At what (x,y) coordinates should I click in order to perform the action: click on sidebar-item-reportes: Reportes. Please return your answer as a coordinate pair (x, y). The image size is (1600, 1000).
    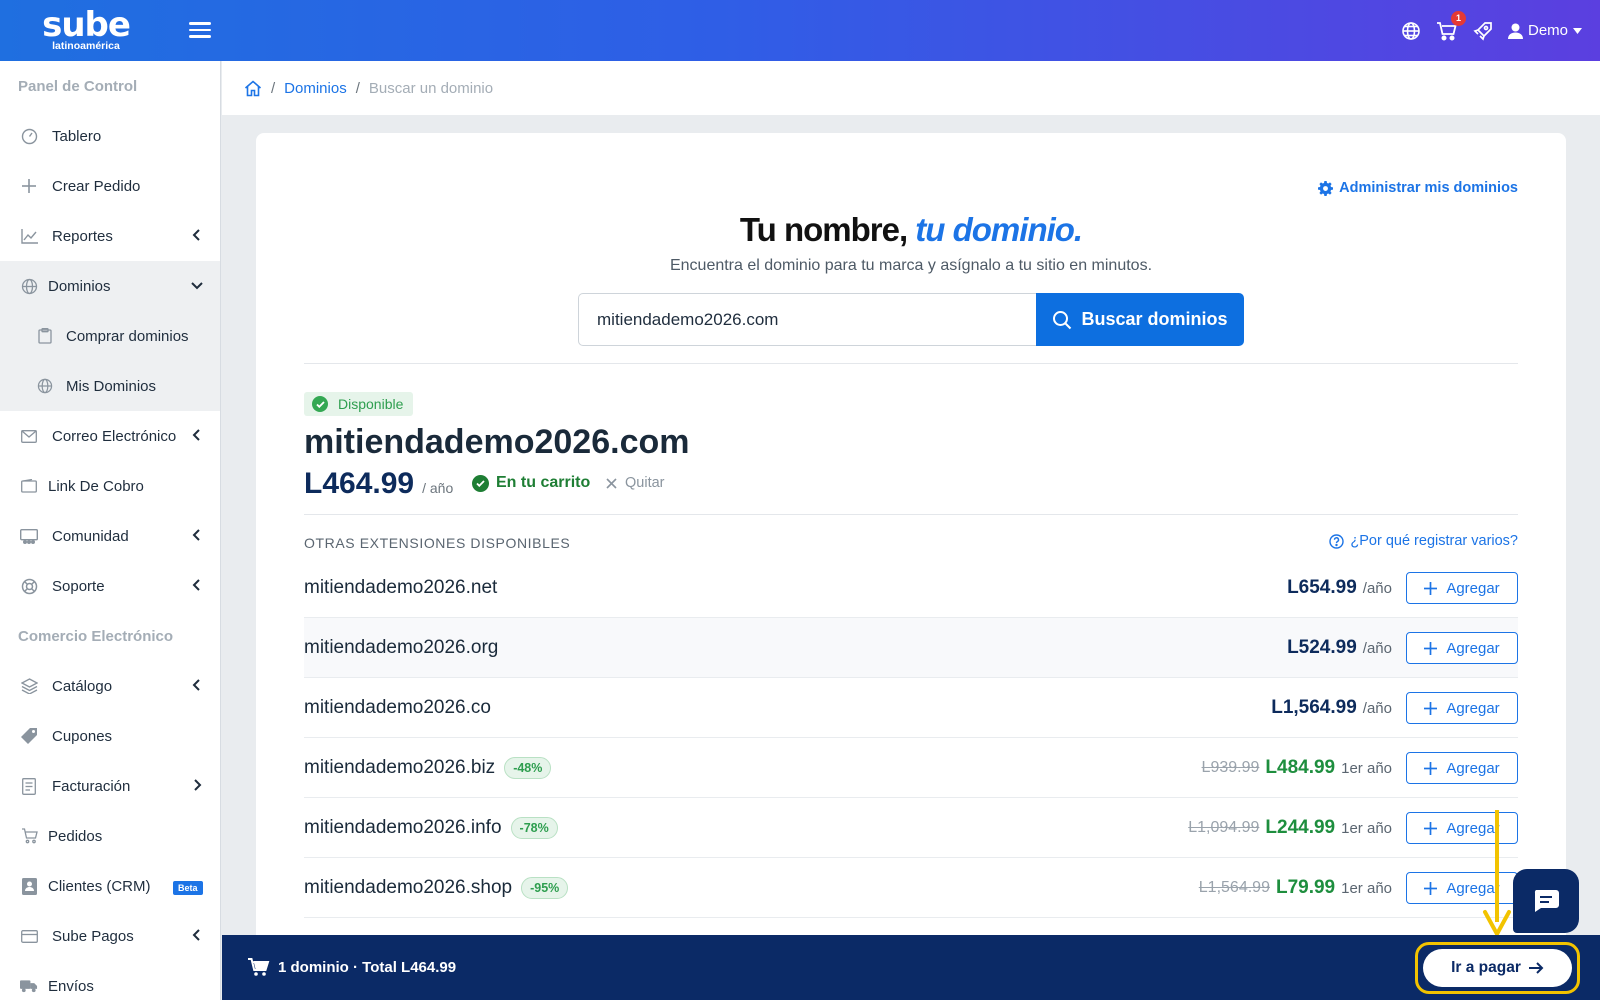
    Looking at the image, I should click on (110, 236).